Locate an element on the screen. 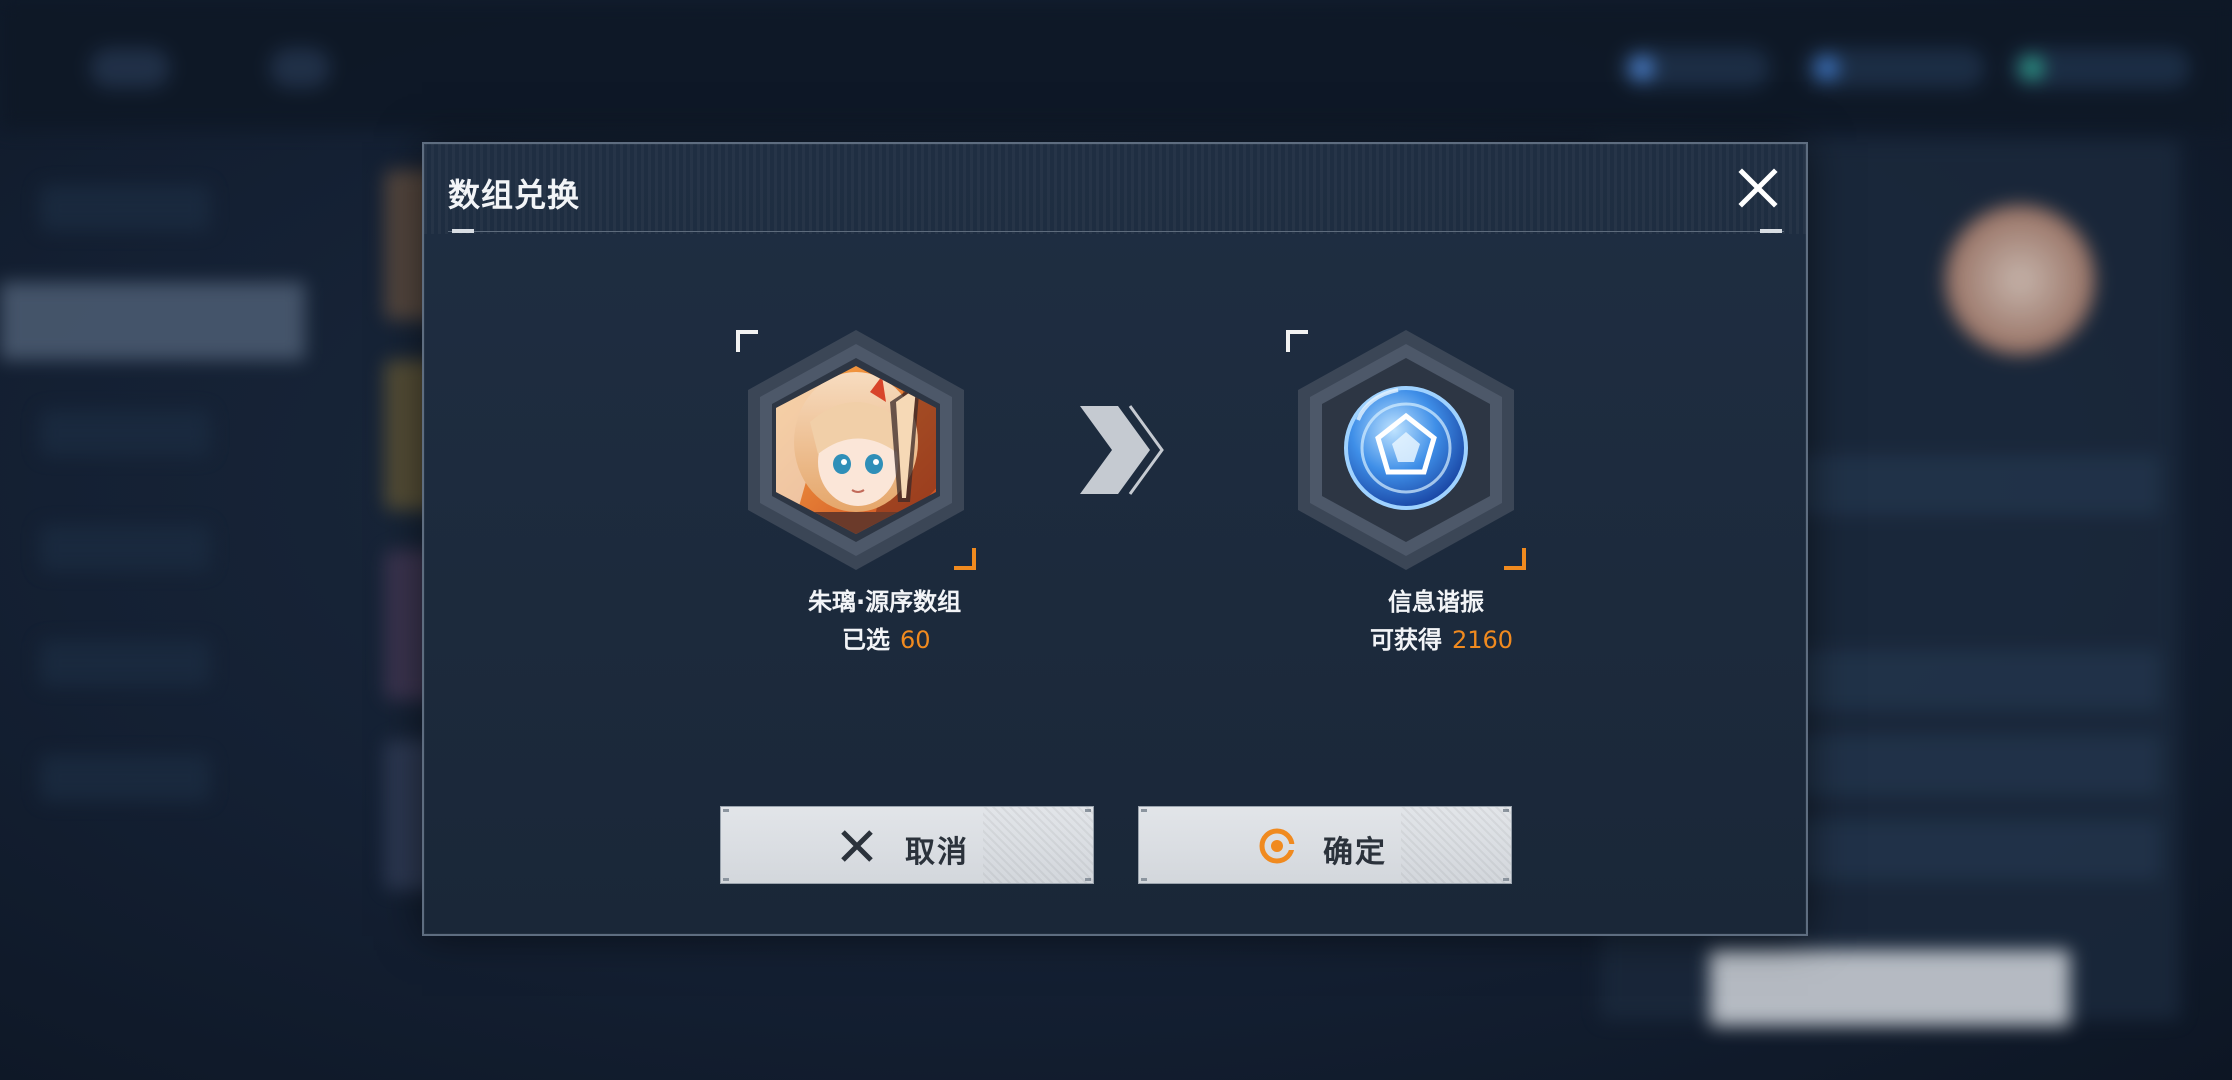 The width and height of the screenshot is (2232, 1080). crystal-orb-icon is located at coordinates (1406, 448).